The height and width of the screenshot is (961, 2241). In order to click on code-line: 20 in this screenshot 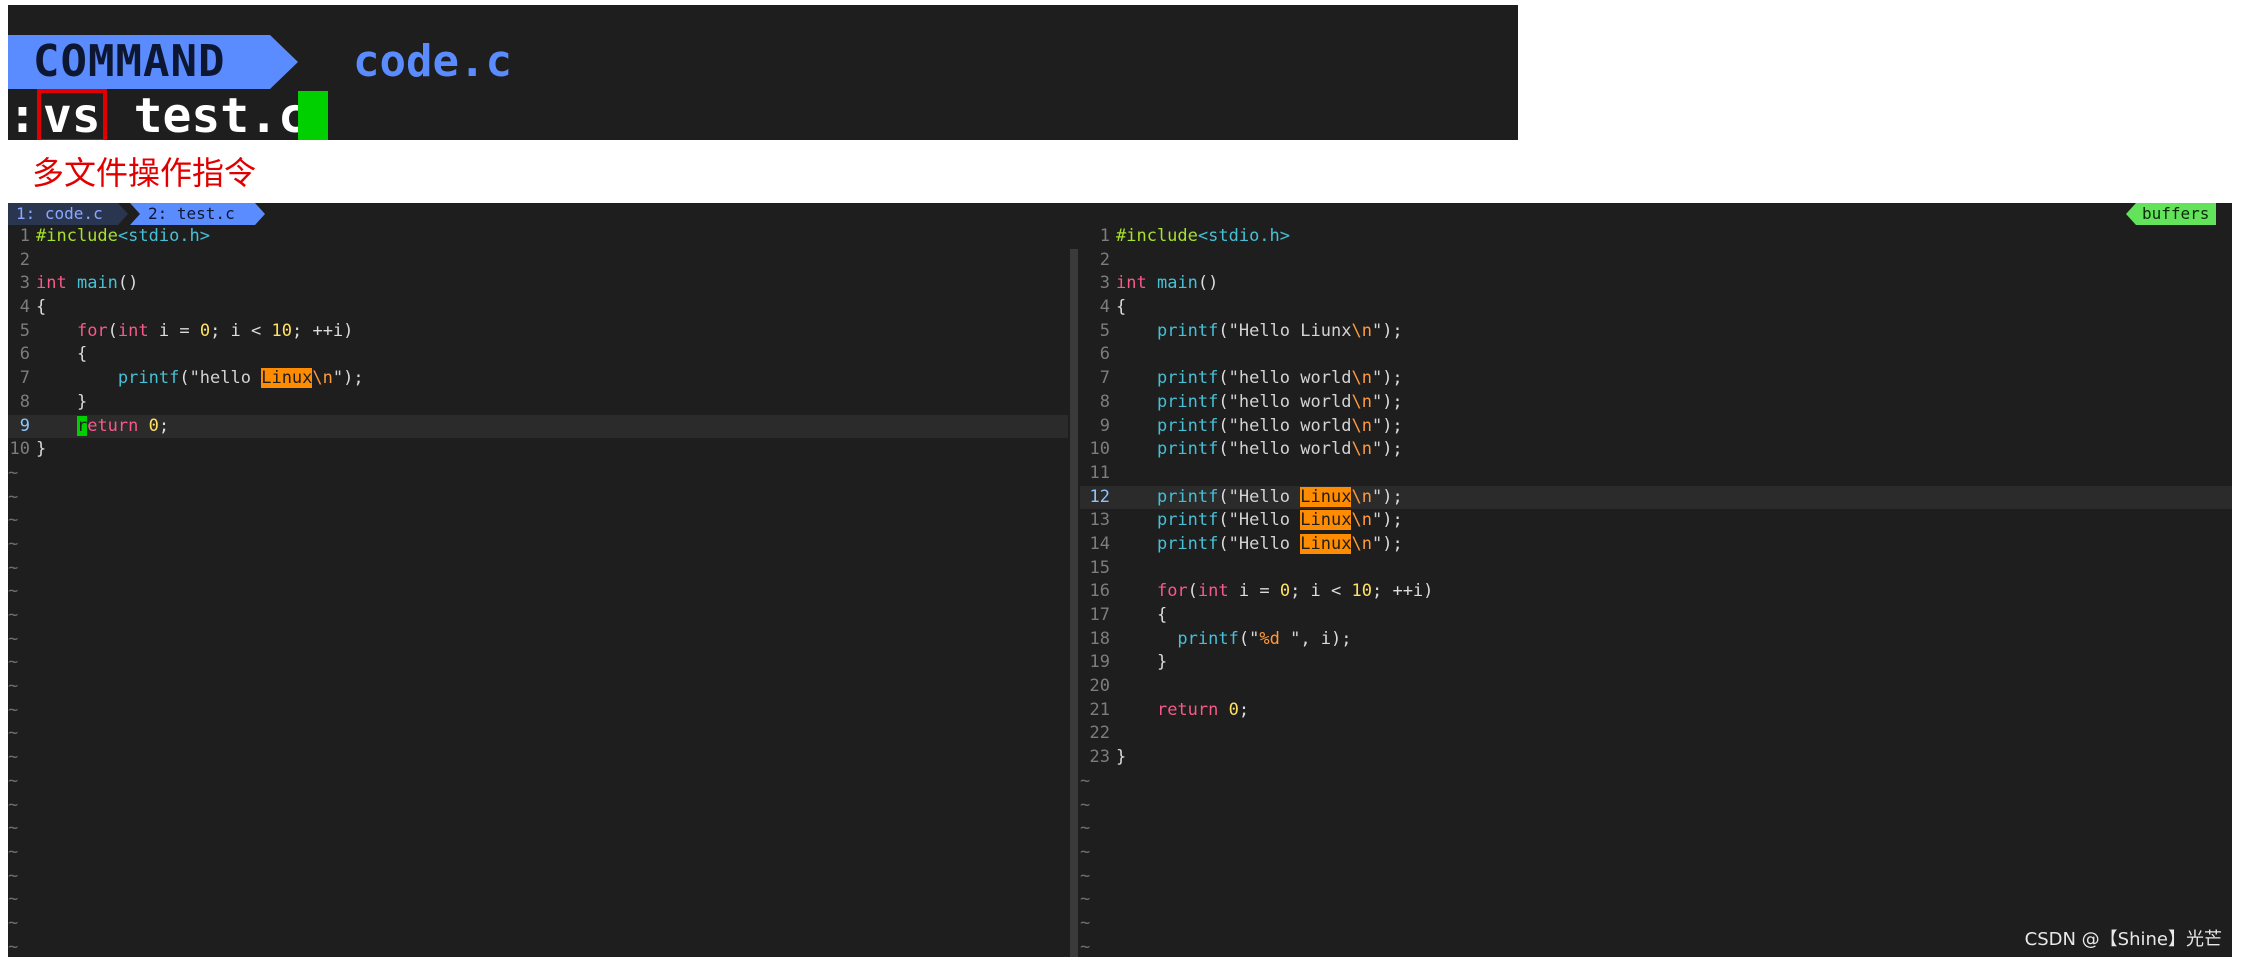, I will do `click(1656, 687)`.